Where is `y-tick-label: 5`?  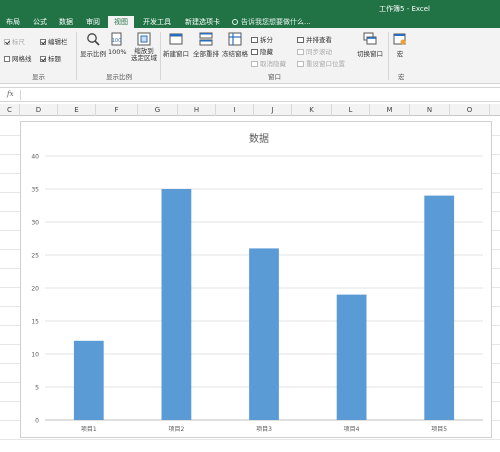
y-tick-label: 5 is located at coordinates (37, 388).